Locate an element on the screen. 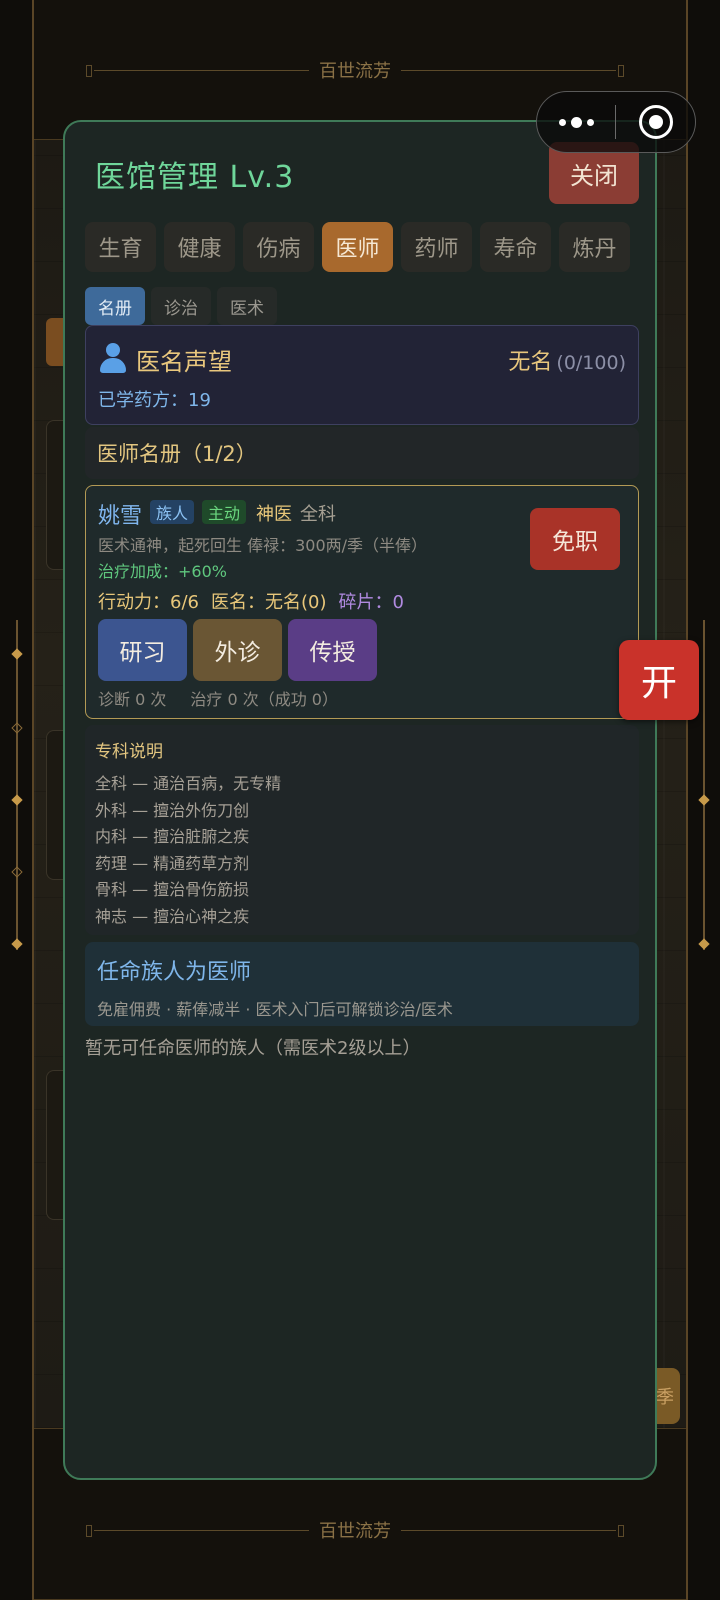 This screenshot has width=720, height=1600. learned-recipes: 已学药方：19 is located at coordinates (154, 400).